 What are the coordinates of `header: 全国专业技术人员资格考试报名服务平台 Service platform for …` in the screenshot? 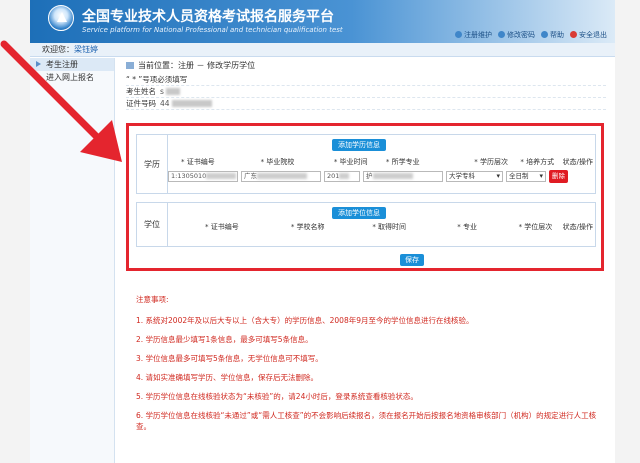 It's located at (322, 21).